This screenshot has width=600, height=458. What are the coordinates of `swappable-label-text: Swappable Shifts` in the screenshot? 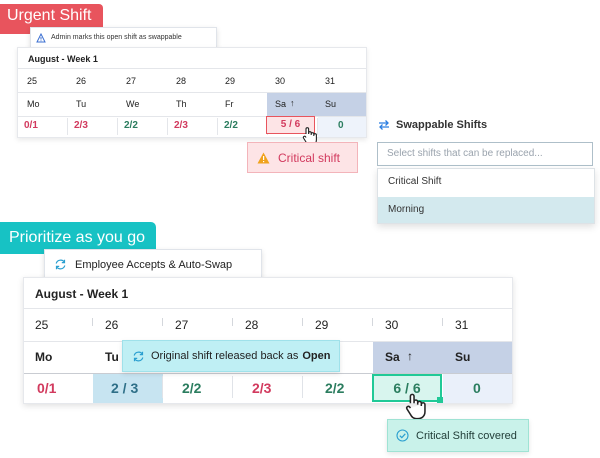 It's located at (442, 125).